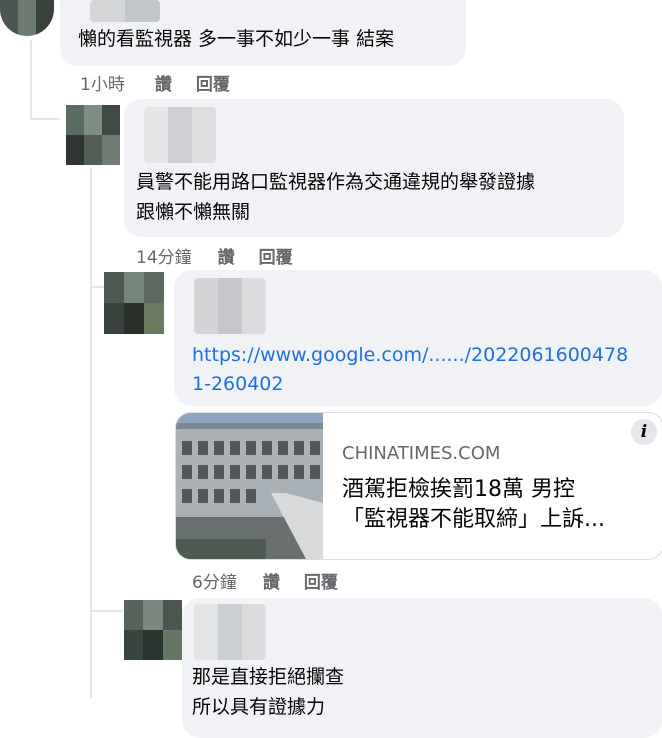 The height and width of the screenshot is (738, 662). I want to click on comment-meta: 6分鐘 讚 回覆, so click(265, 580).